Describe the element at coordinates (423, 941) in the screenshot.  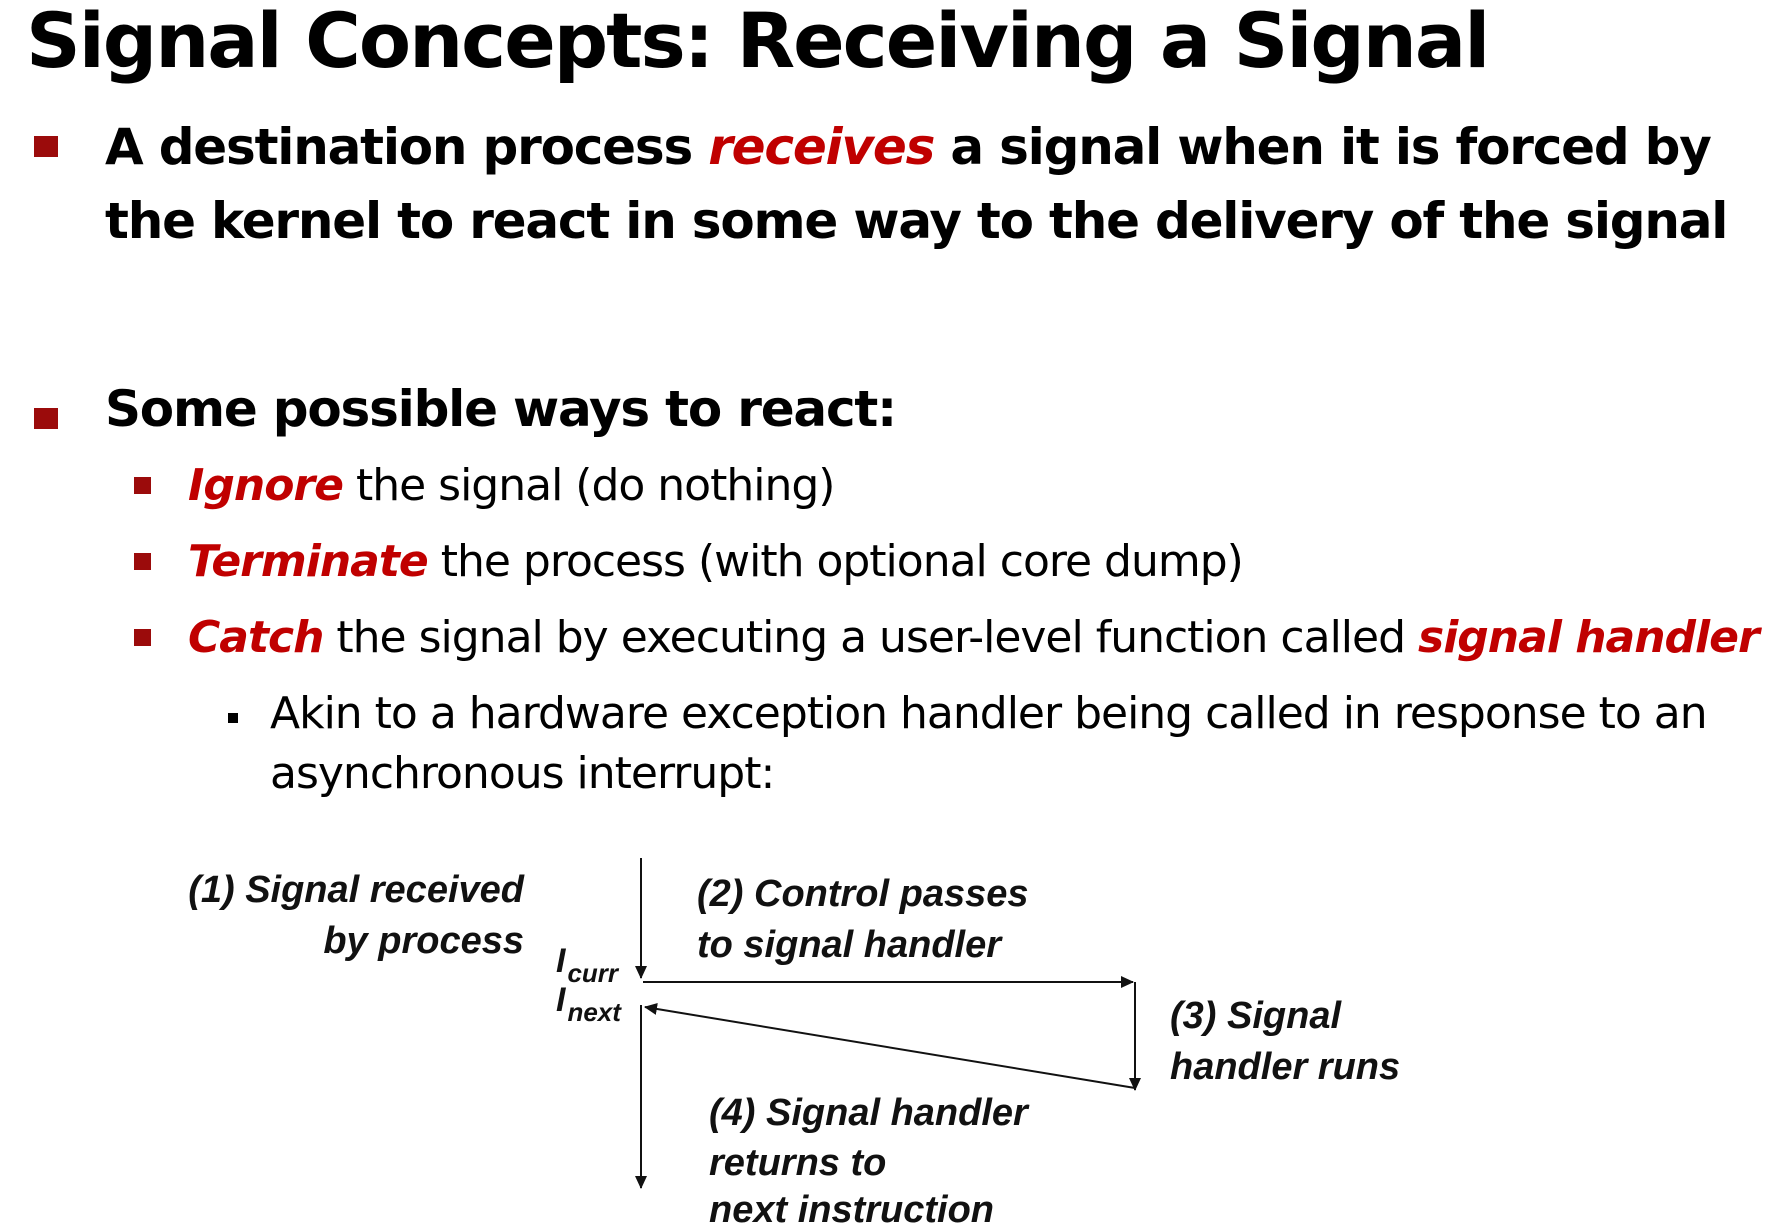
I see `step-1-label-line-2: by process` at that location.